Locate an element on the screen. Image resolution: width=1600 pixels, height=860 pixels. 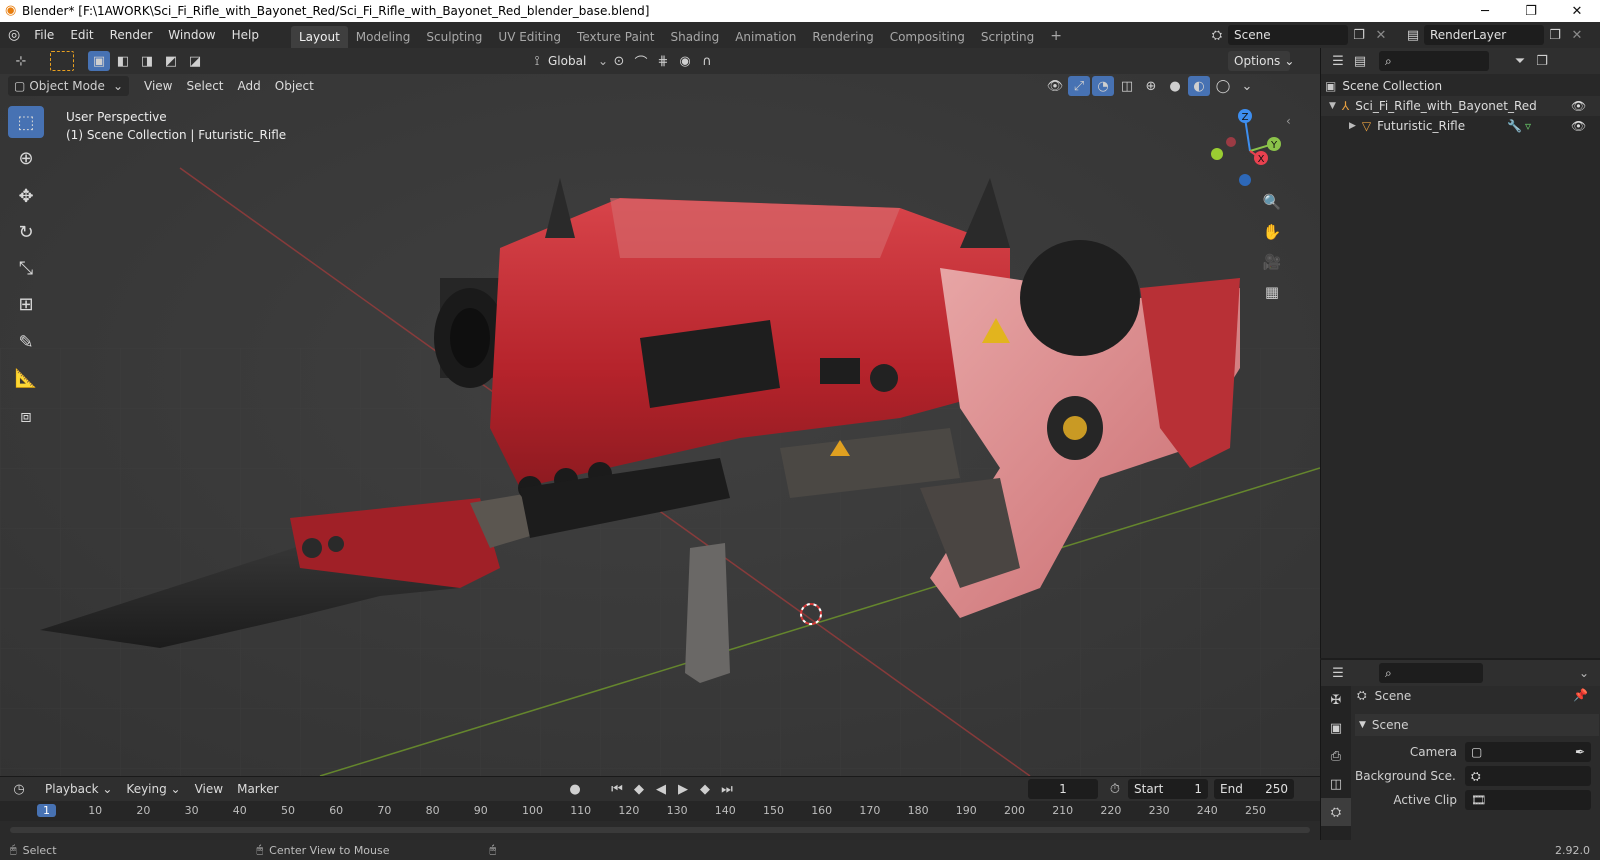
pan-hand-icon: ✋ is located at coordinates (1272, 232).